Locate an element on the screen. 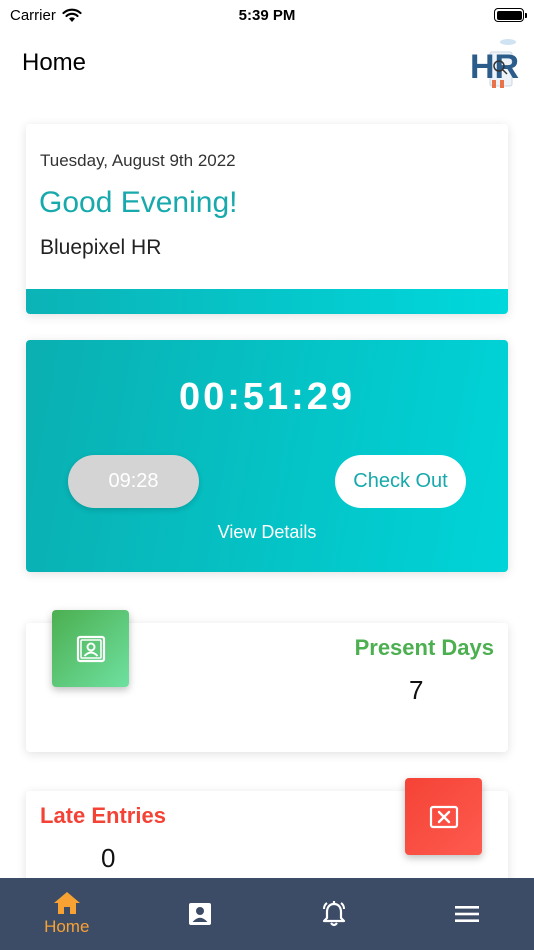  header: Home HR is located at coordinates (267, 63).